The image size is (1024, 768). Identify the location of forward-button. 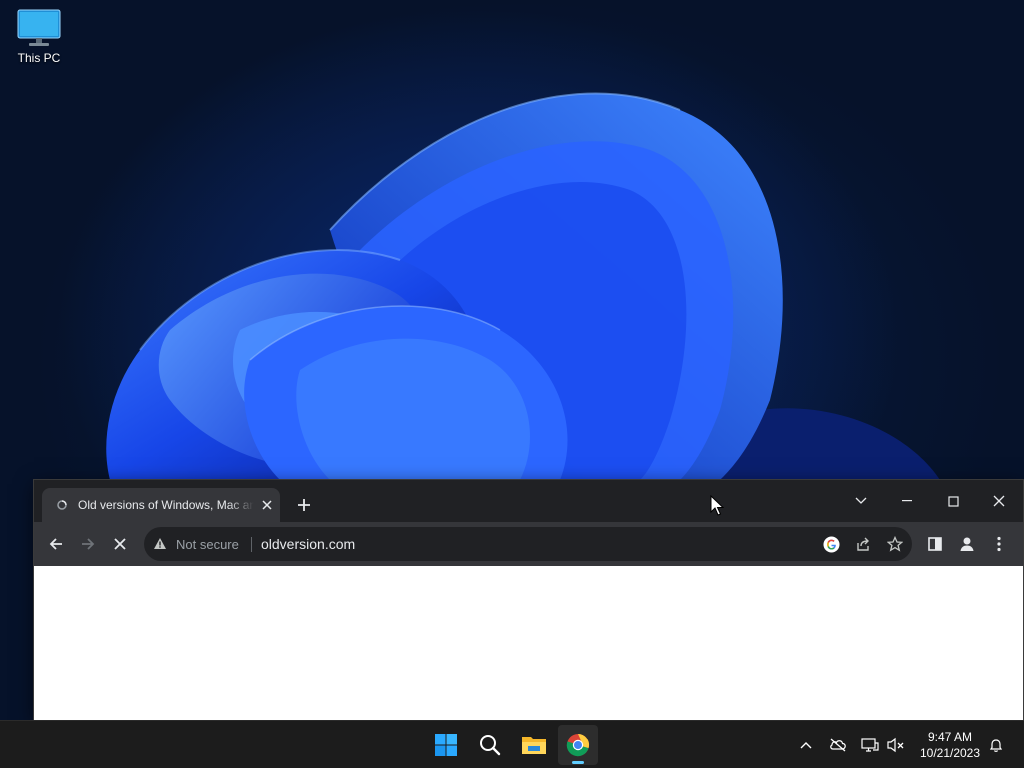
(88, 544).